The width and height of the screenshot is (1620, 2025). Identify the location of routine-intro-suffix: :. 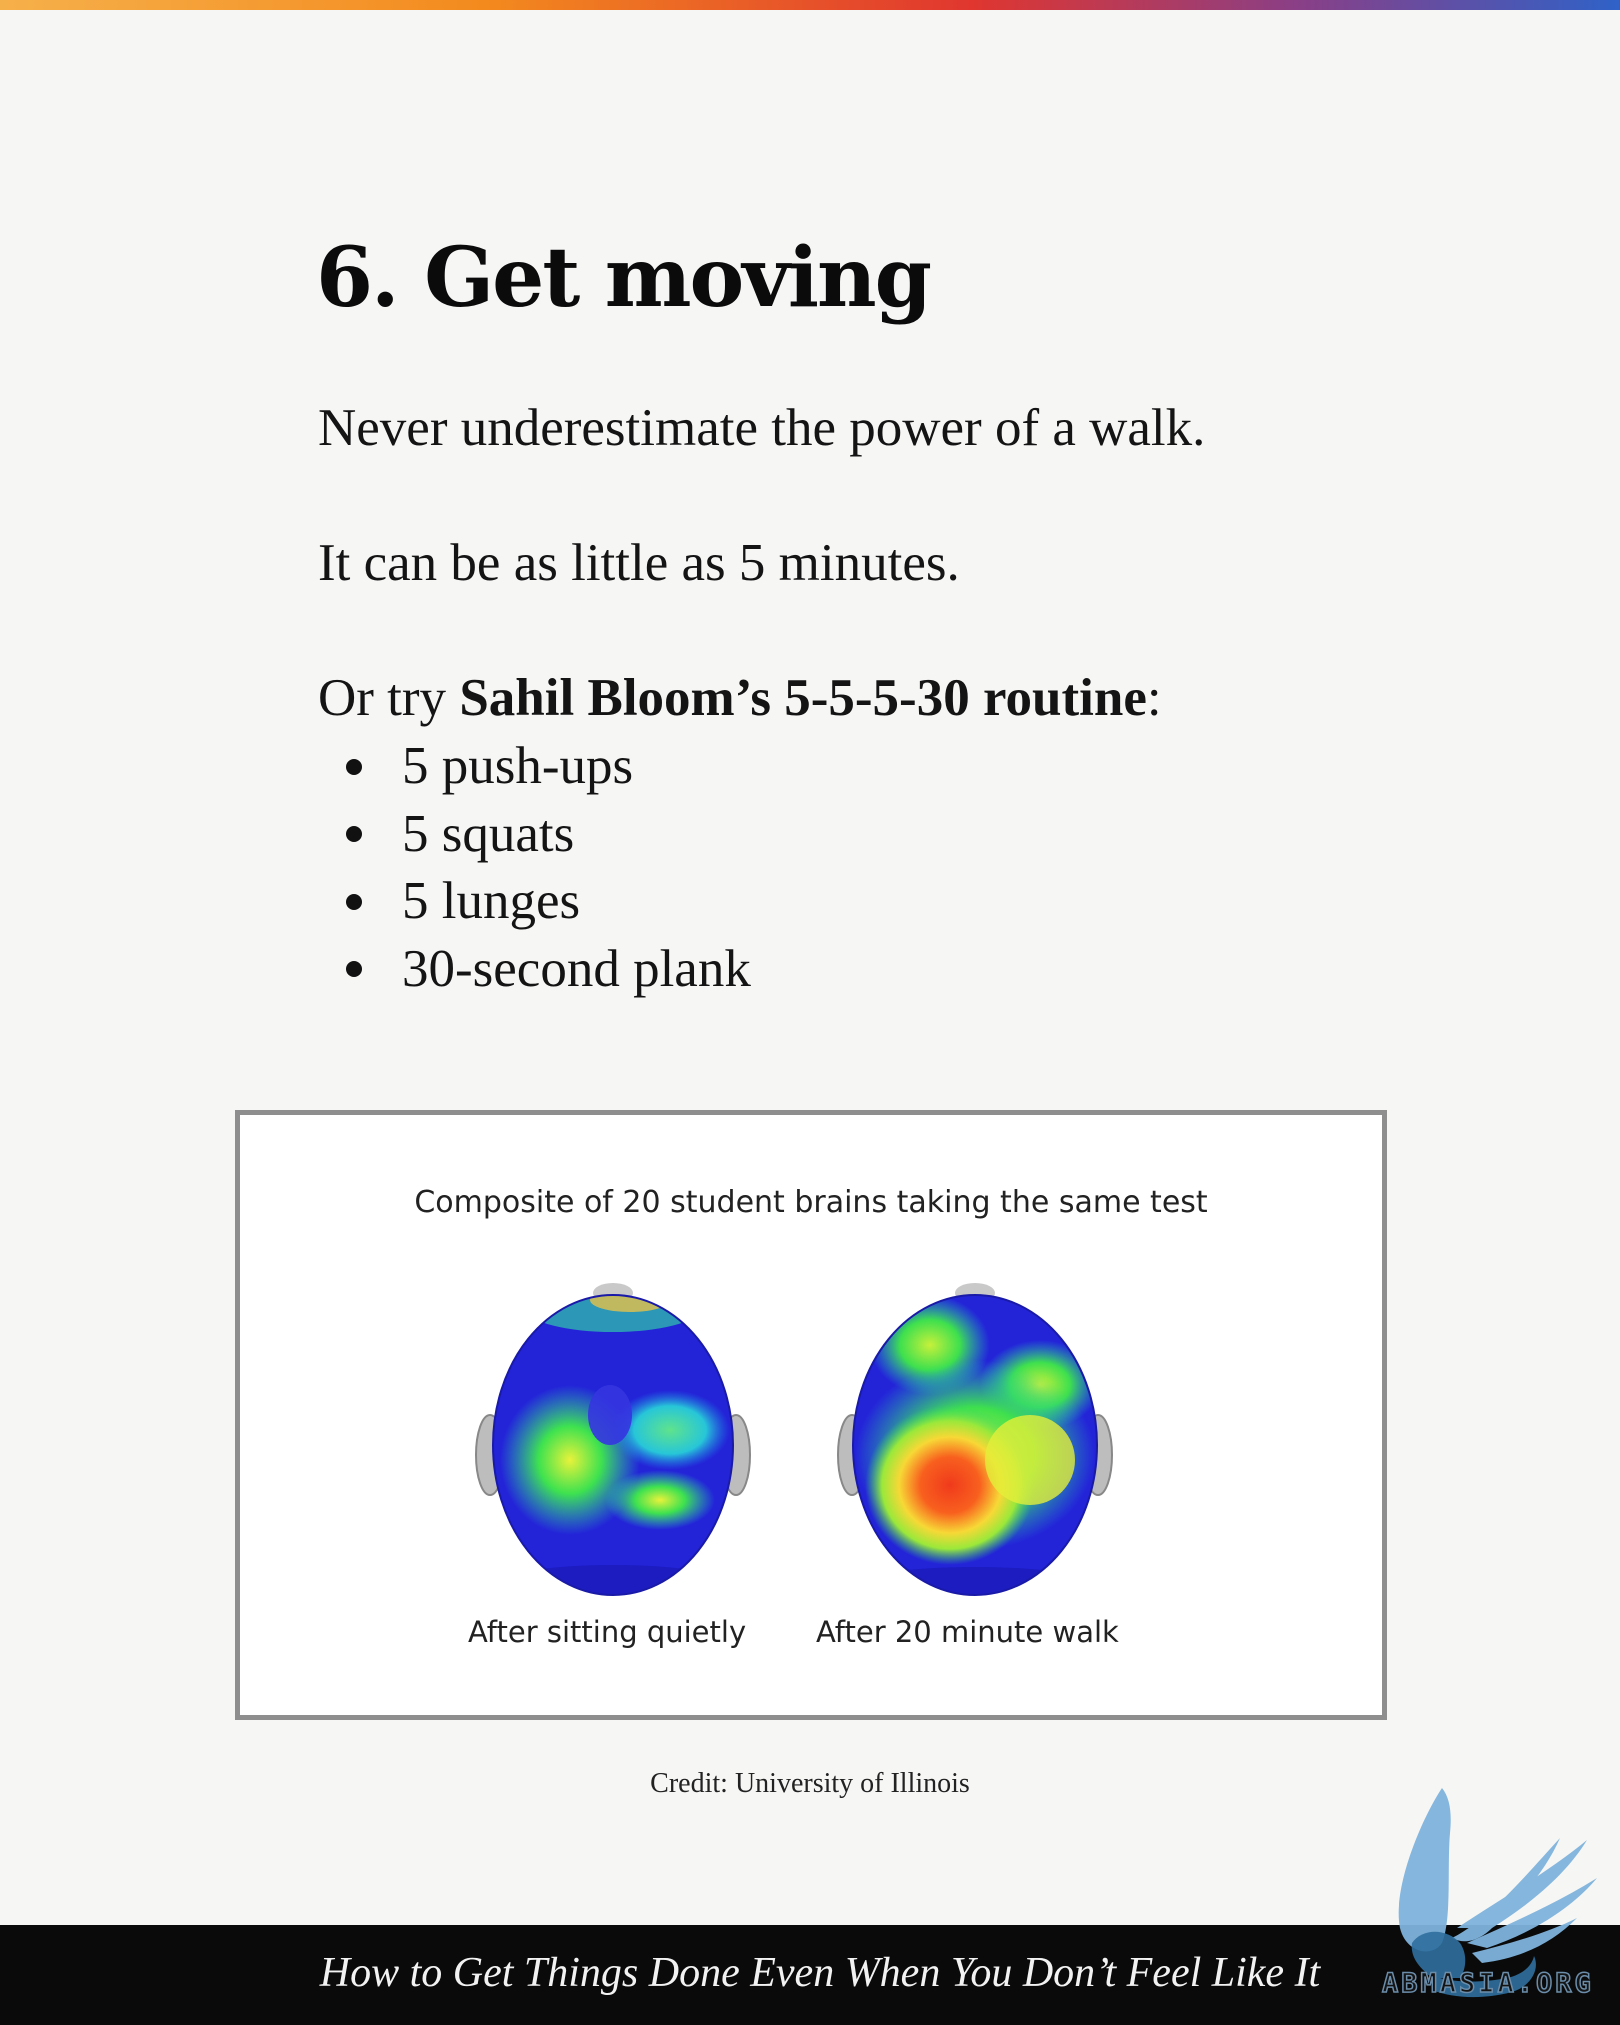
(1154, 698).